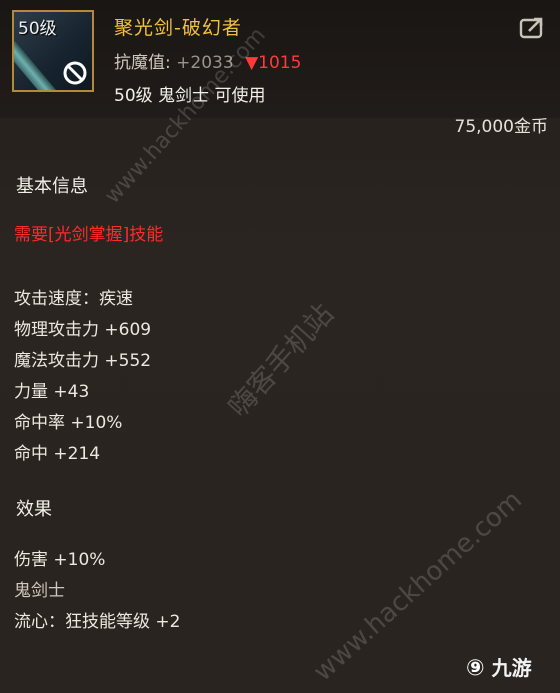 Image resolution: width=560 pixels, height=693 pixels. What do you see at coordinates (475, 668) in the screenshot?
I see `logo-mark-icon: ⑨` at bounding box center [475, 668].